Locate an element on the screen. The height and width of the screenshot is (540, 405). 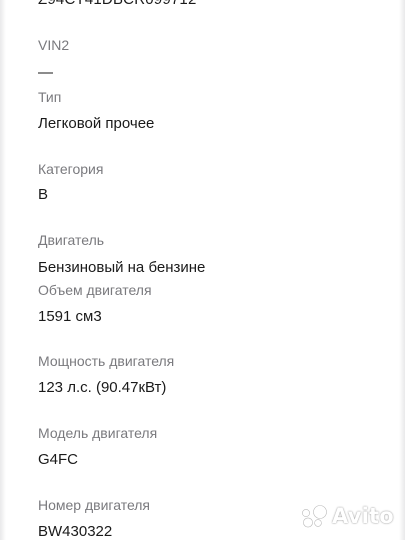
left-edge-shadow is located at coordinates (3, 270).